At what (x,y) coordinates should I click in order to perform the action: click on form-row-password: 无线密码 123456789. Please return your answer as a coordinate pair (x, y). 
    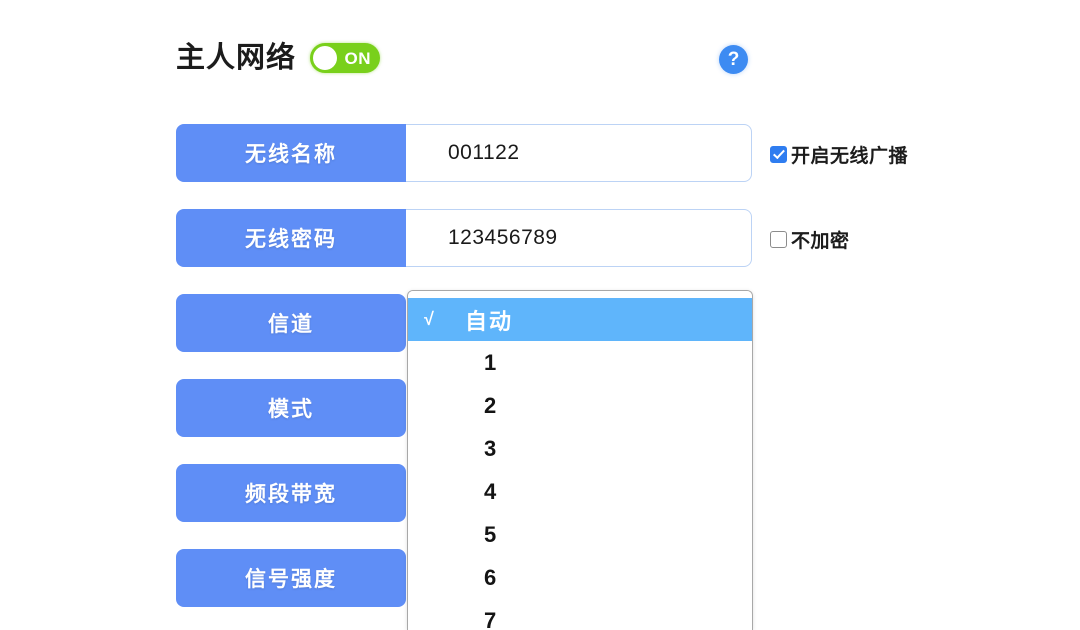
    Looking at the image, I should click on (464, 238).